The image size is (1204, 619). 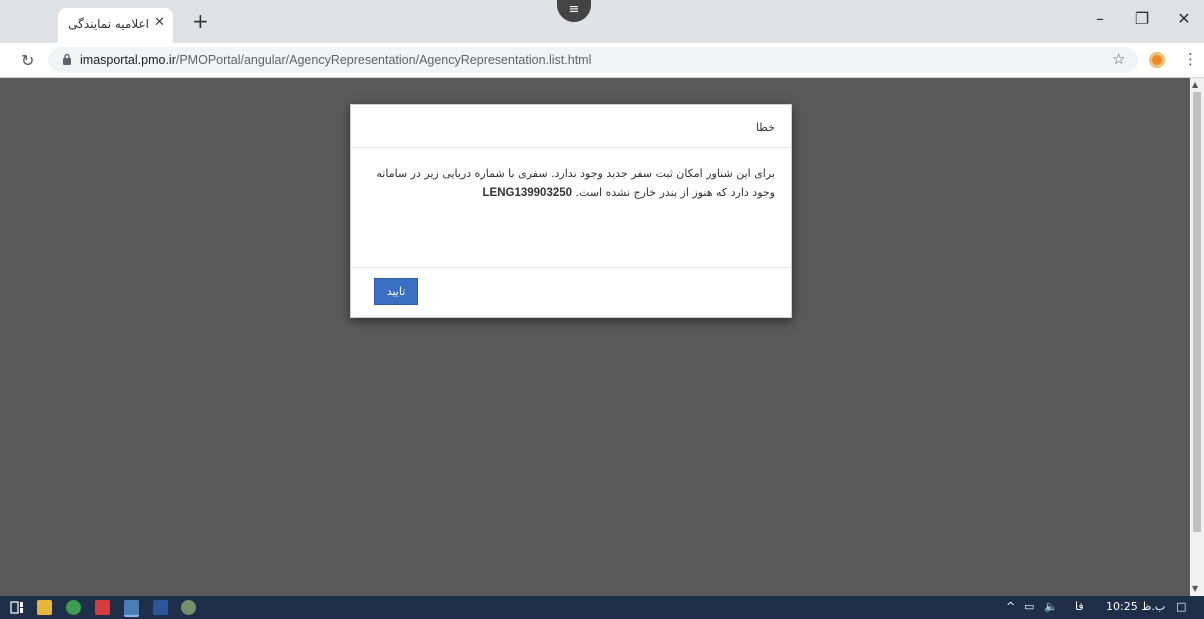 What do you see at coordinates (17, 607) in the screenshot?
I see `task-view-icon` at bounding box center [17, 607].